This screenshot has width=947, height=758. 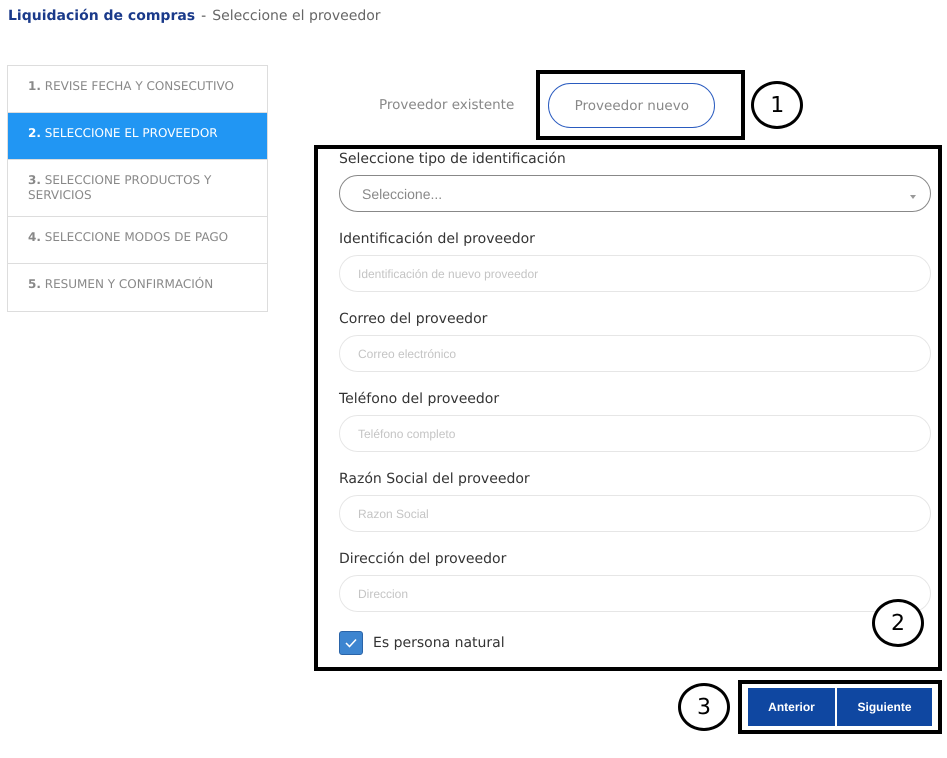 I want to click on check-icon, so click(x=351, y=643).